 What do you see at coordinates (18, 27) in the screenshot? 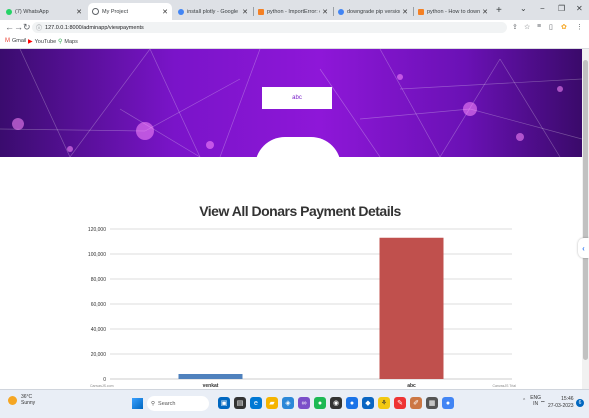
I see `forward-icon: →` at bounding box center [18, 27].